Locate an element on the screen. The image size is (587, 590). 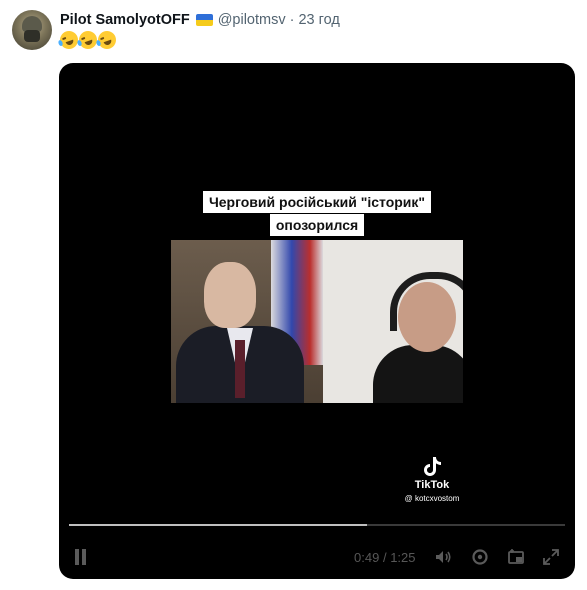
ukraine-flag-icon is located at coordinates (204, 20).